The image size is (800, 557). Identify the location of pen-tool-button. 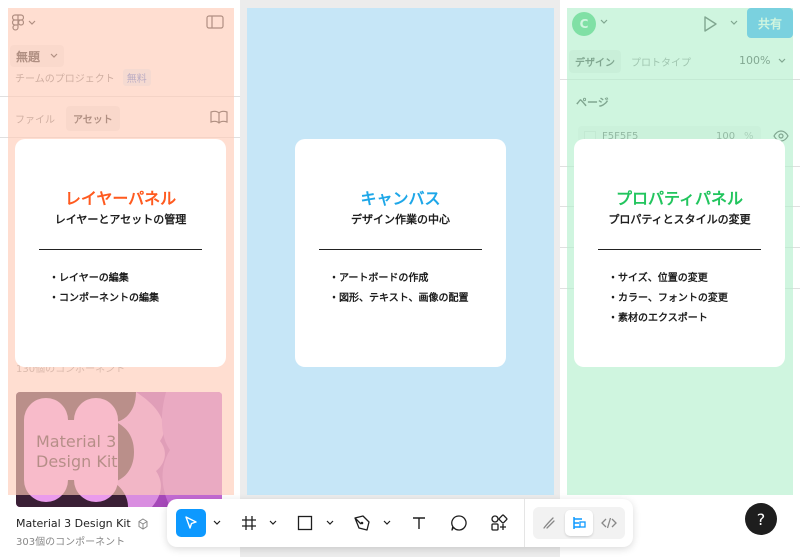
(362, 523).